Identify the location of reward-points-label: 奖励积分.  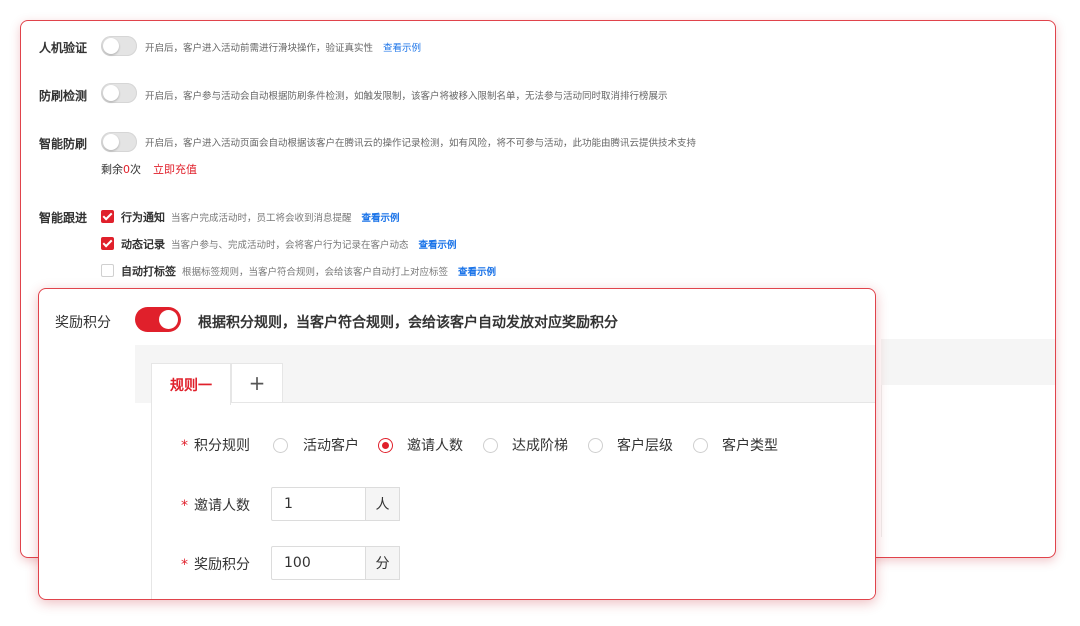
(83, 323).